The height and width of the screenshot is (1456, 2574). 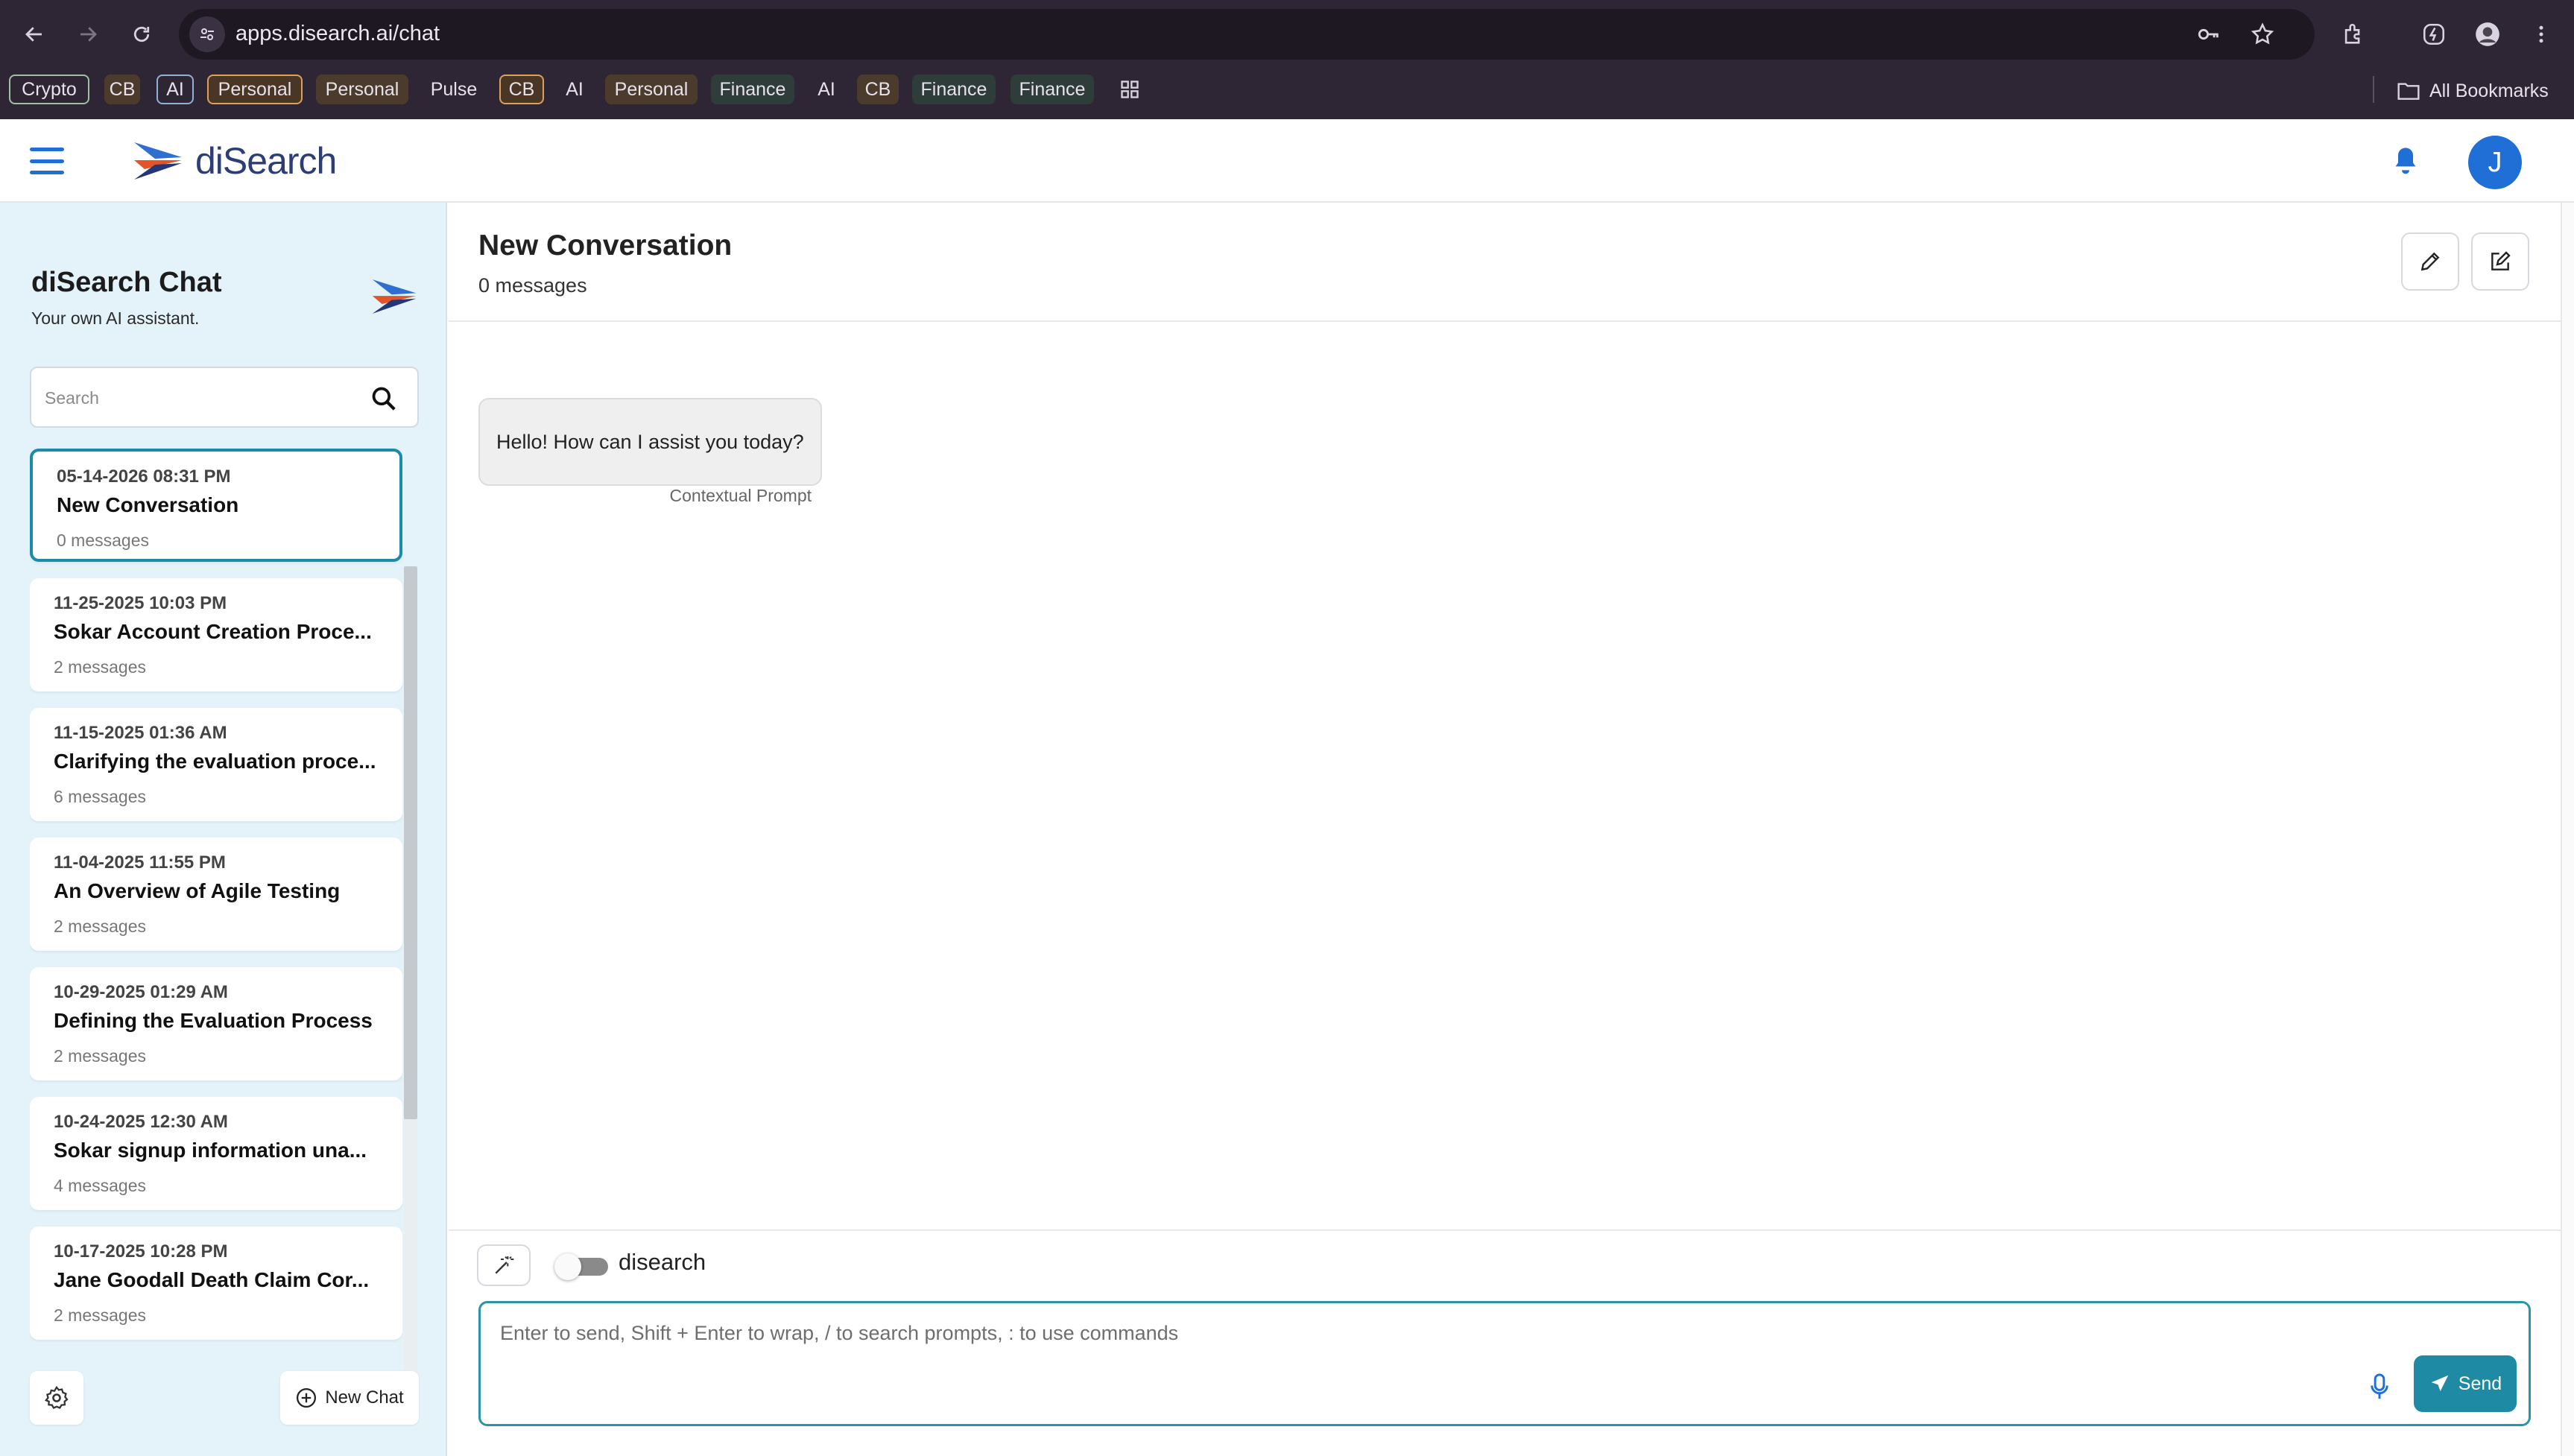 What do you see at coordinates (384, 399) in the screenshot?
I see `search-icon` at bounding box center [384, 399].